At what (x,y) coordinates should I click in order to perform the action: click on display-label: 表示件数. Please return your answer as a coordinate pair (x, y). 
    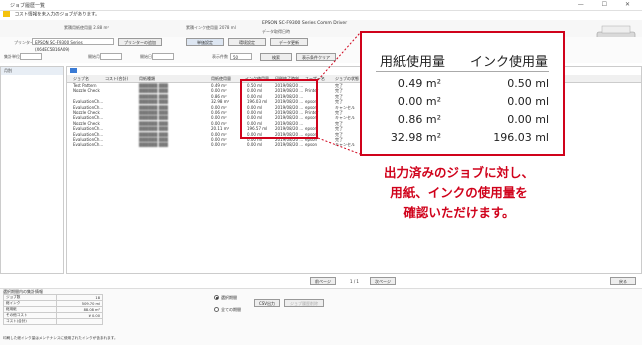
    Looking at the image, I should click on (220, 56).